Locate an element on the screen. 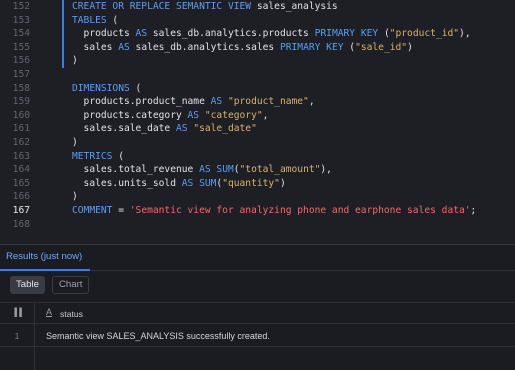 This screenshot has height=370, width=515. code-line: 161 sales.sale_date AS "sale_date" is located at coordinates (257, 129).